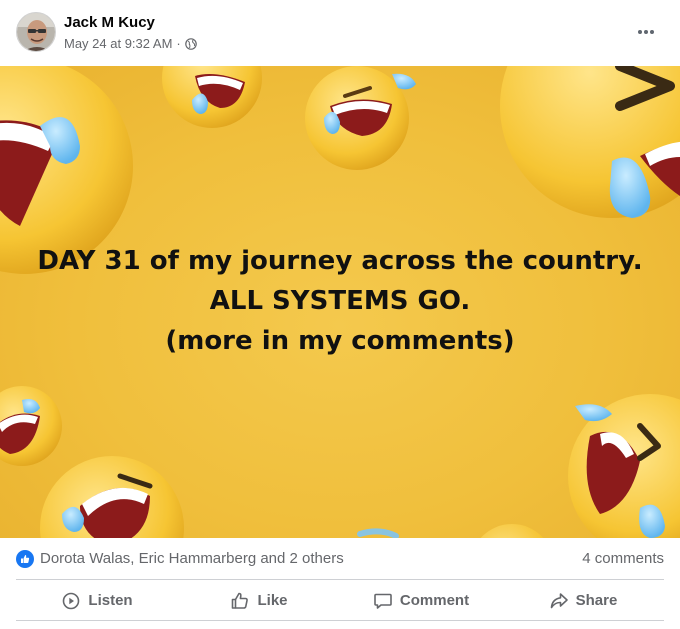 The width and height of the screenshot is (680, 629). I want to click on like-label: Like, so click(272, 600).